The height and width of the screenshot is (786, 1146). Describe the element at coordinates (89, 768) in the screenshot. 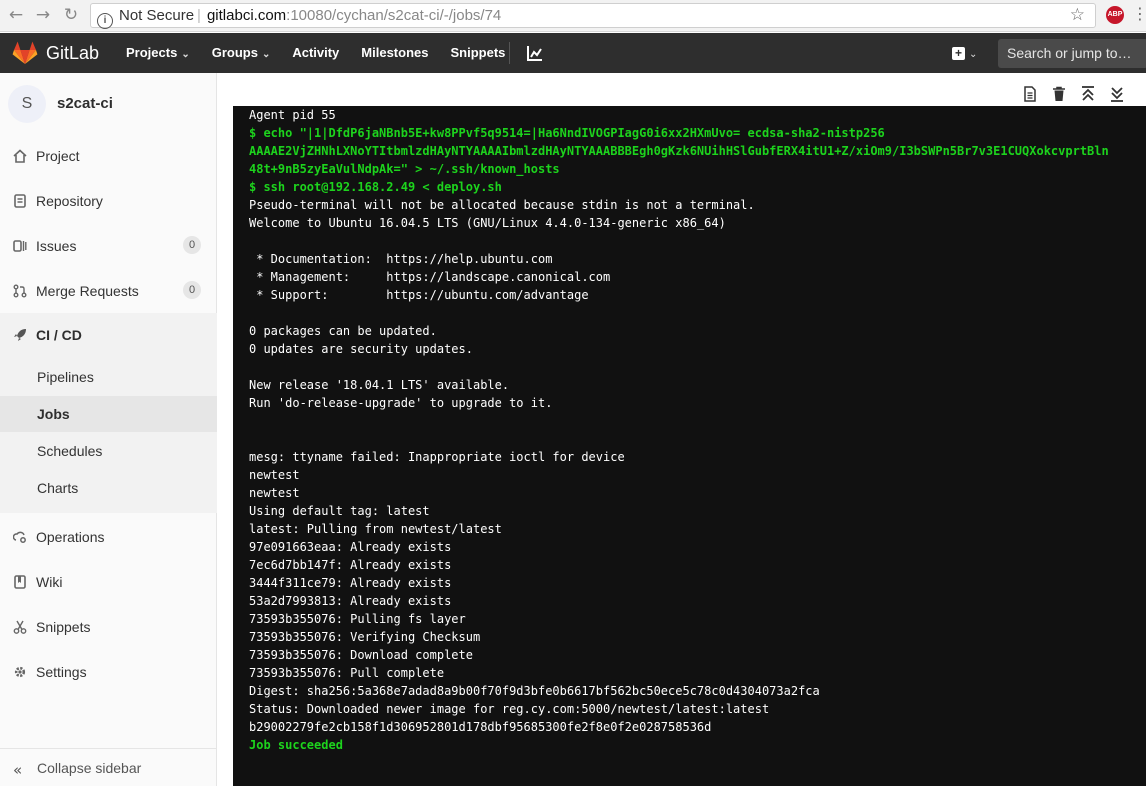

I see `collapse-sidebar-label: Collapse sidebar` at that location.